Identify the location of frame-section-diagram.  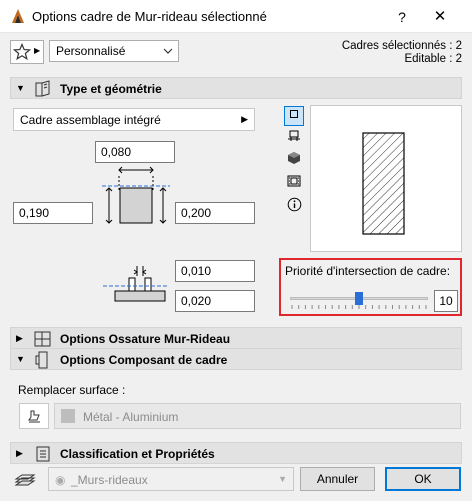
(136, 195).